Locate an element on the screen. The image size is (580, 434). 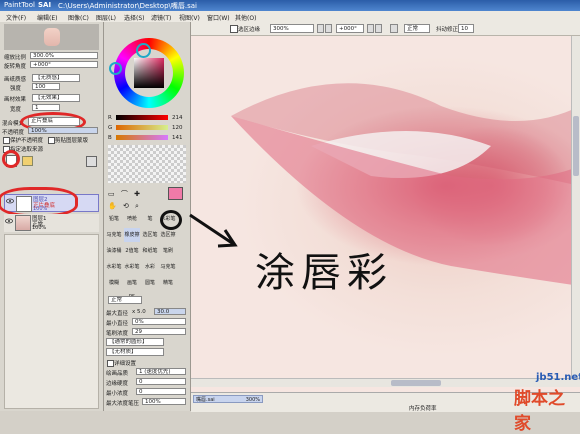
tool-fine-pen: 精笔 is located at coordinates (168, 283).